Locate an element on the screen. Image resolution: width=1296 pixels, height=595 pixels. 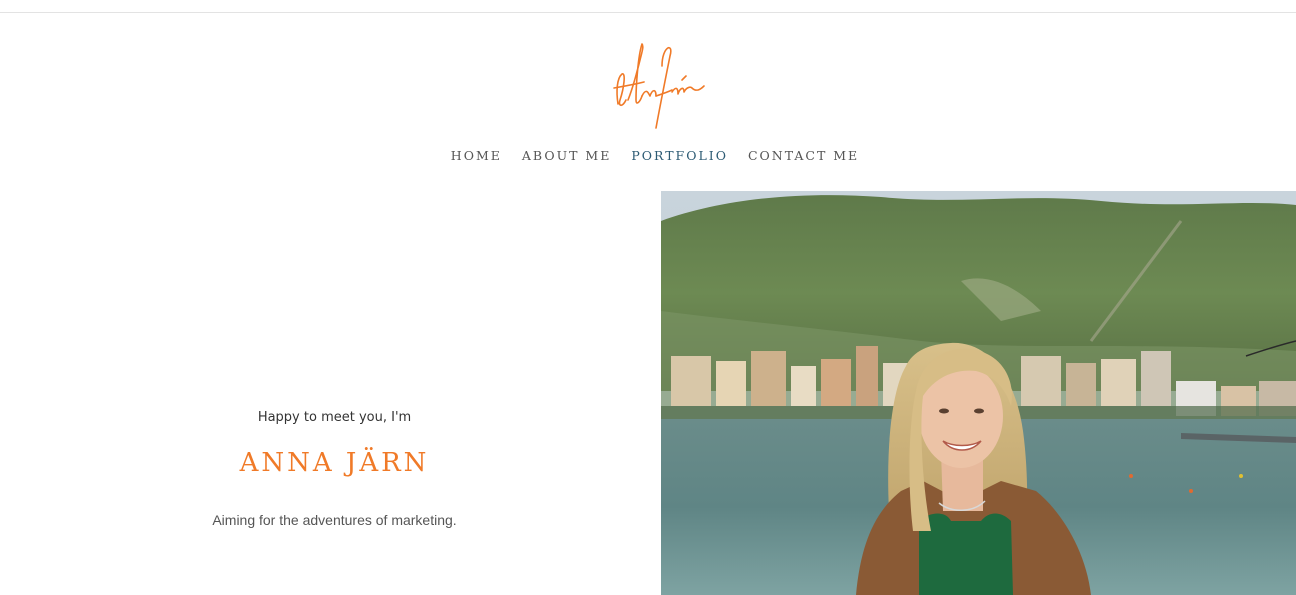
signature-logo is located at coordinates (657, 86).